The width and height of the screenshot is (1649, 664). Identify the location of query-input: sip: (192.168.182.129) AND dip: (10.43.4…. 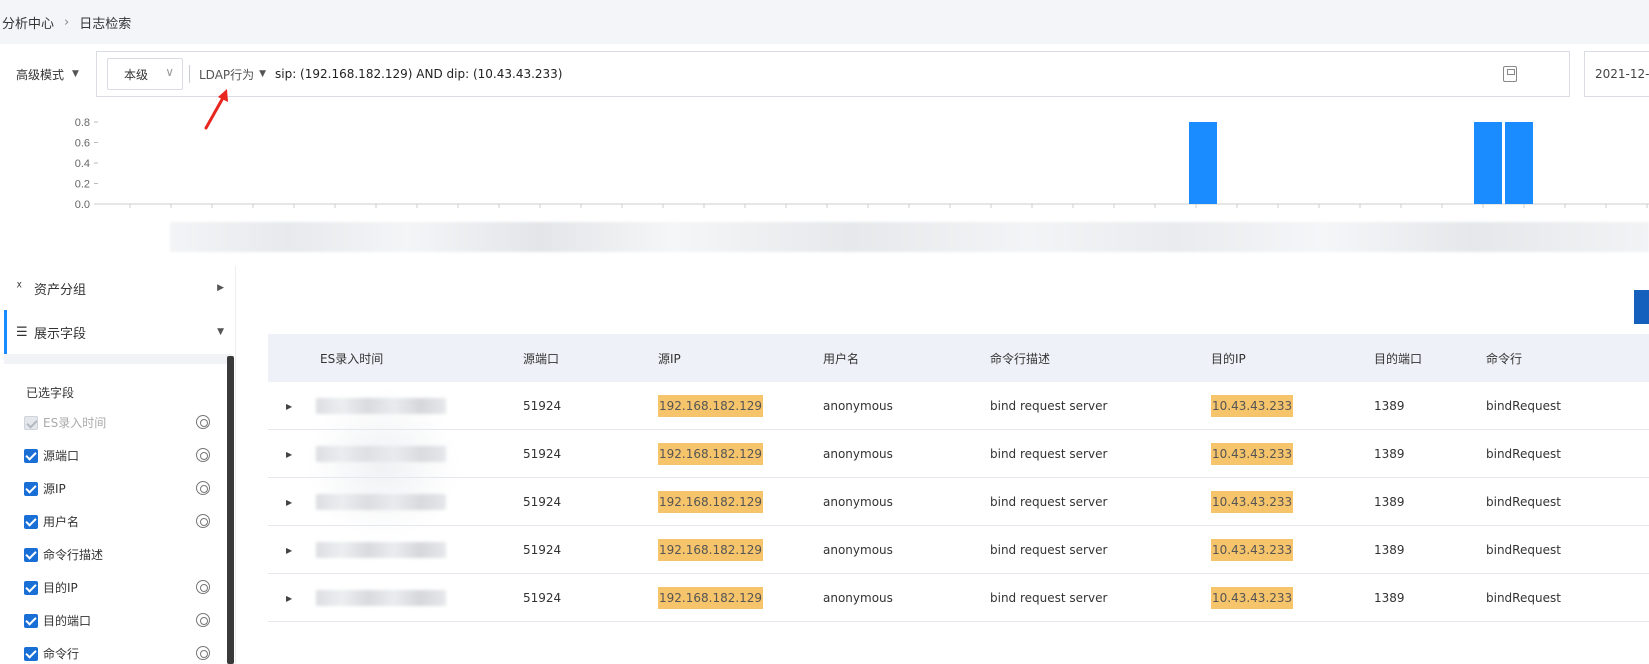
(418, 74).